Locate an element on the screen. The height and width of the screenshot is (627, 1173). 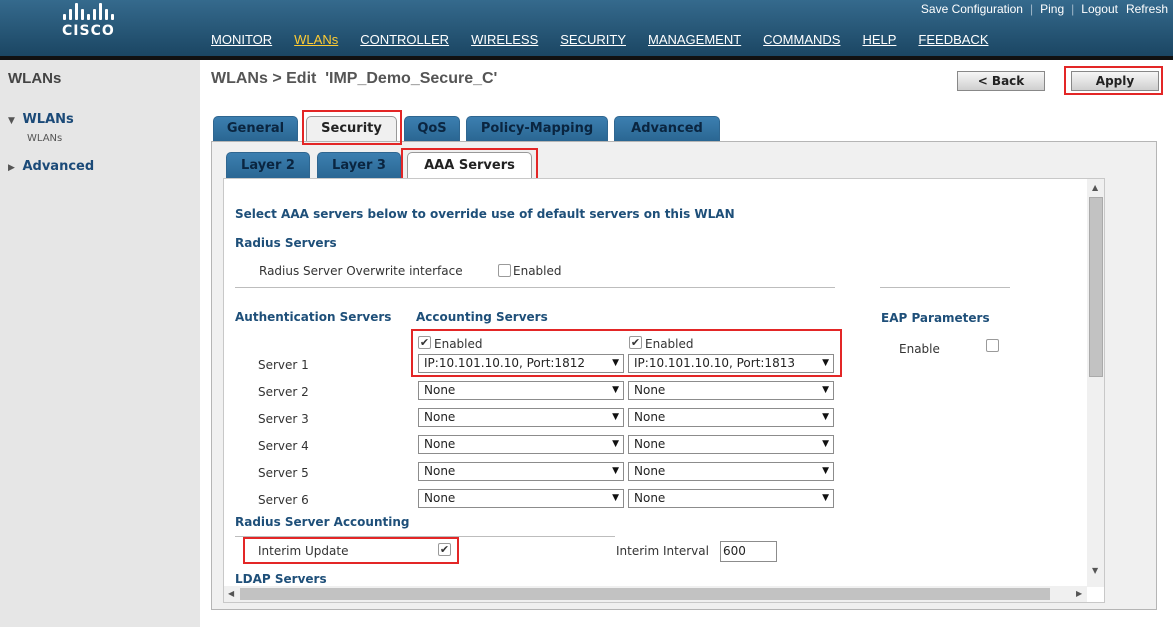
server-5-acct-select: None ▼ is located at coordinates (731, 471).